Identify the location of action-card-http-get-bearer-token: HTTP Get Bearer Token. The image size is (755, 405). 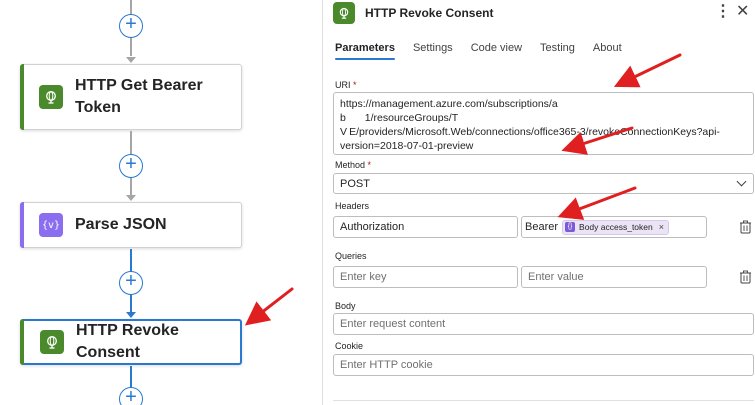
(131, 97).